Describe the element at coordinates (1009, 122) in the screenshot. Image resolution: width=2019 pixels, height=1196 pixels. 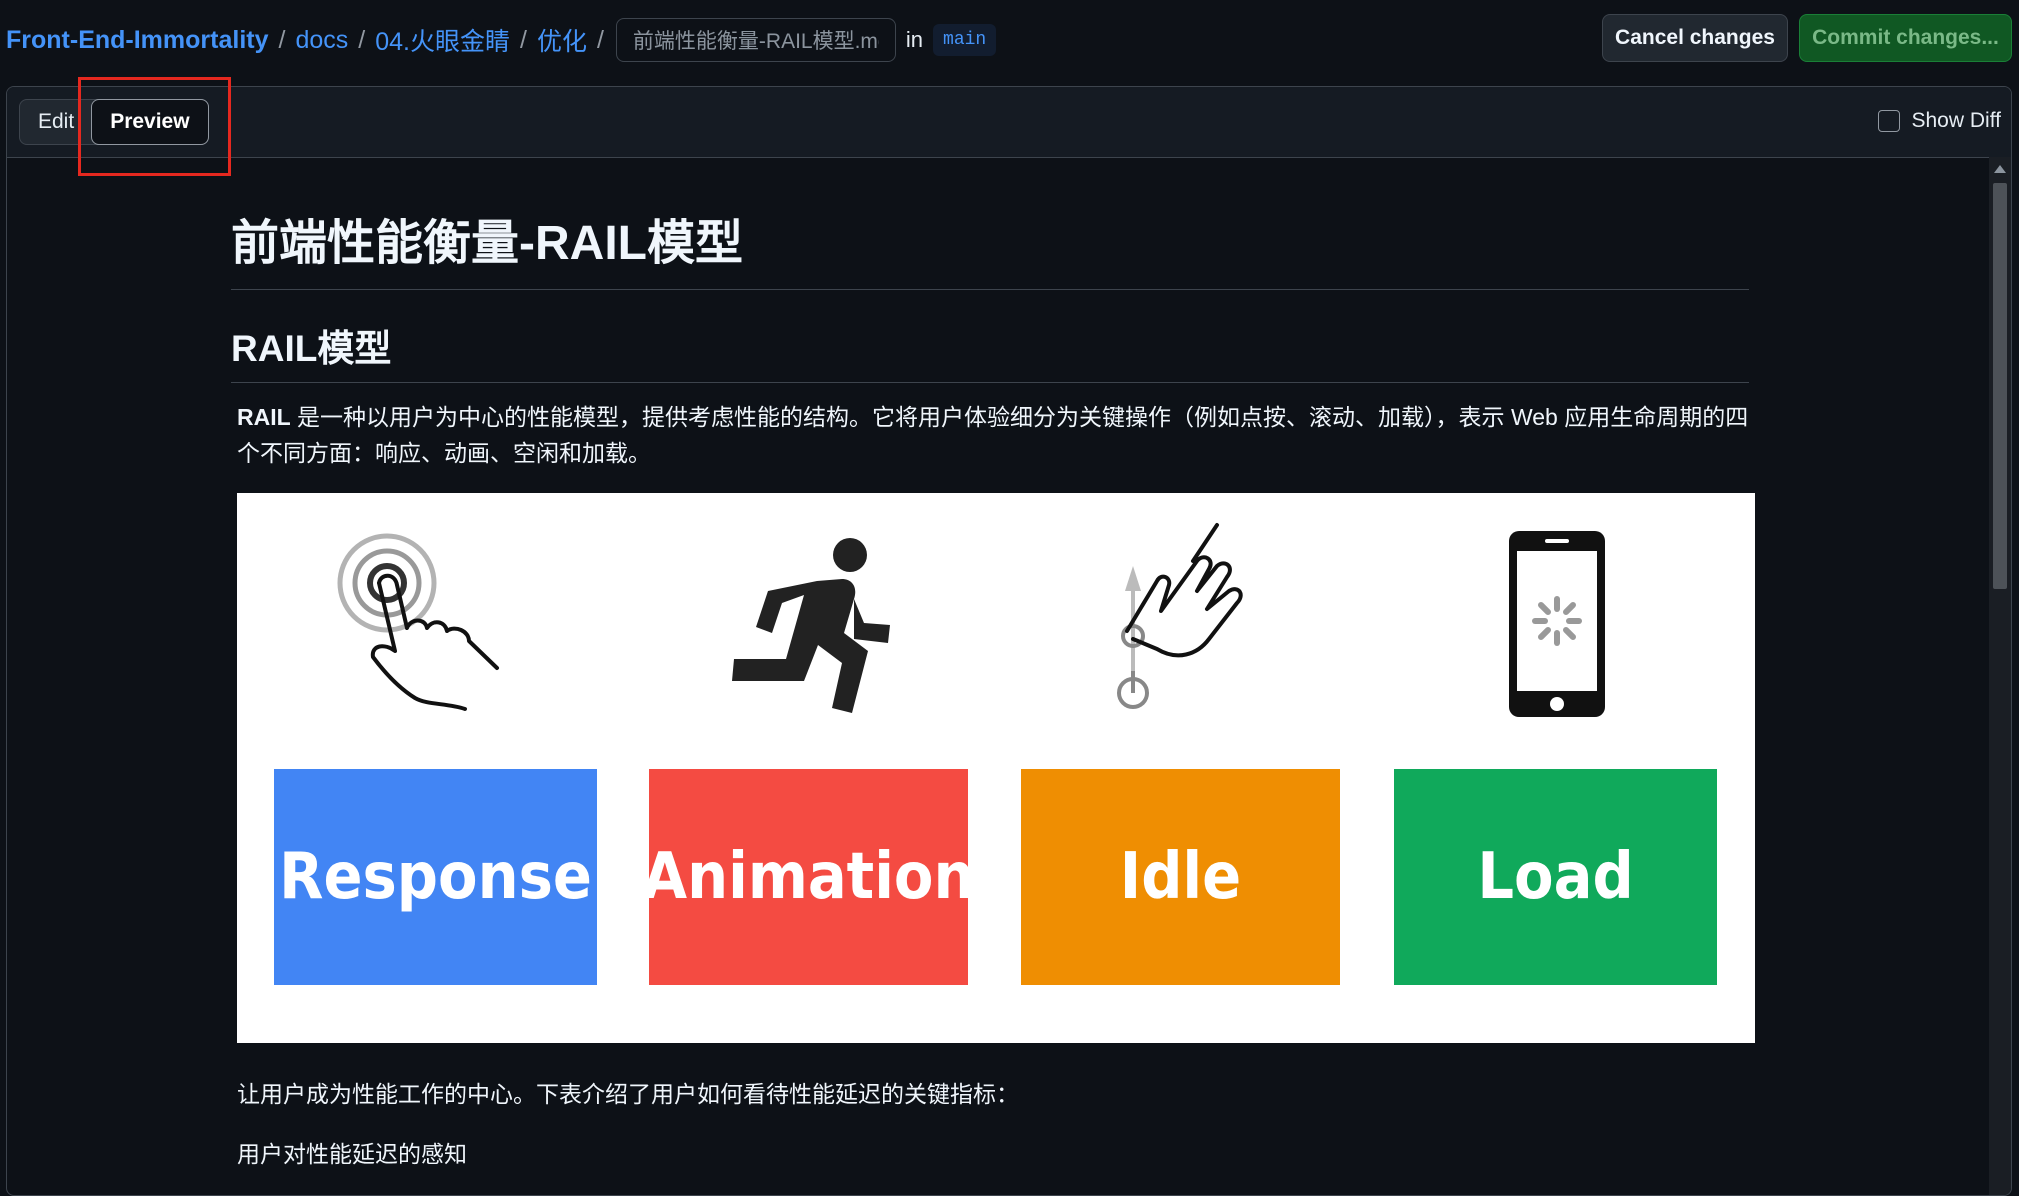
I see `editor-header: Edit Preview Show Diff` at that location.